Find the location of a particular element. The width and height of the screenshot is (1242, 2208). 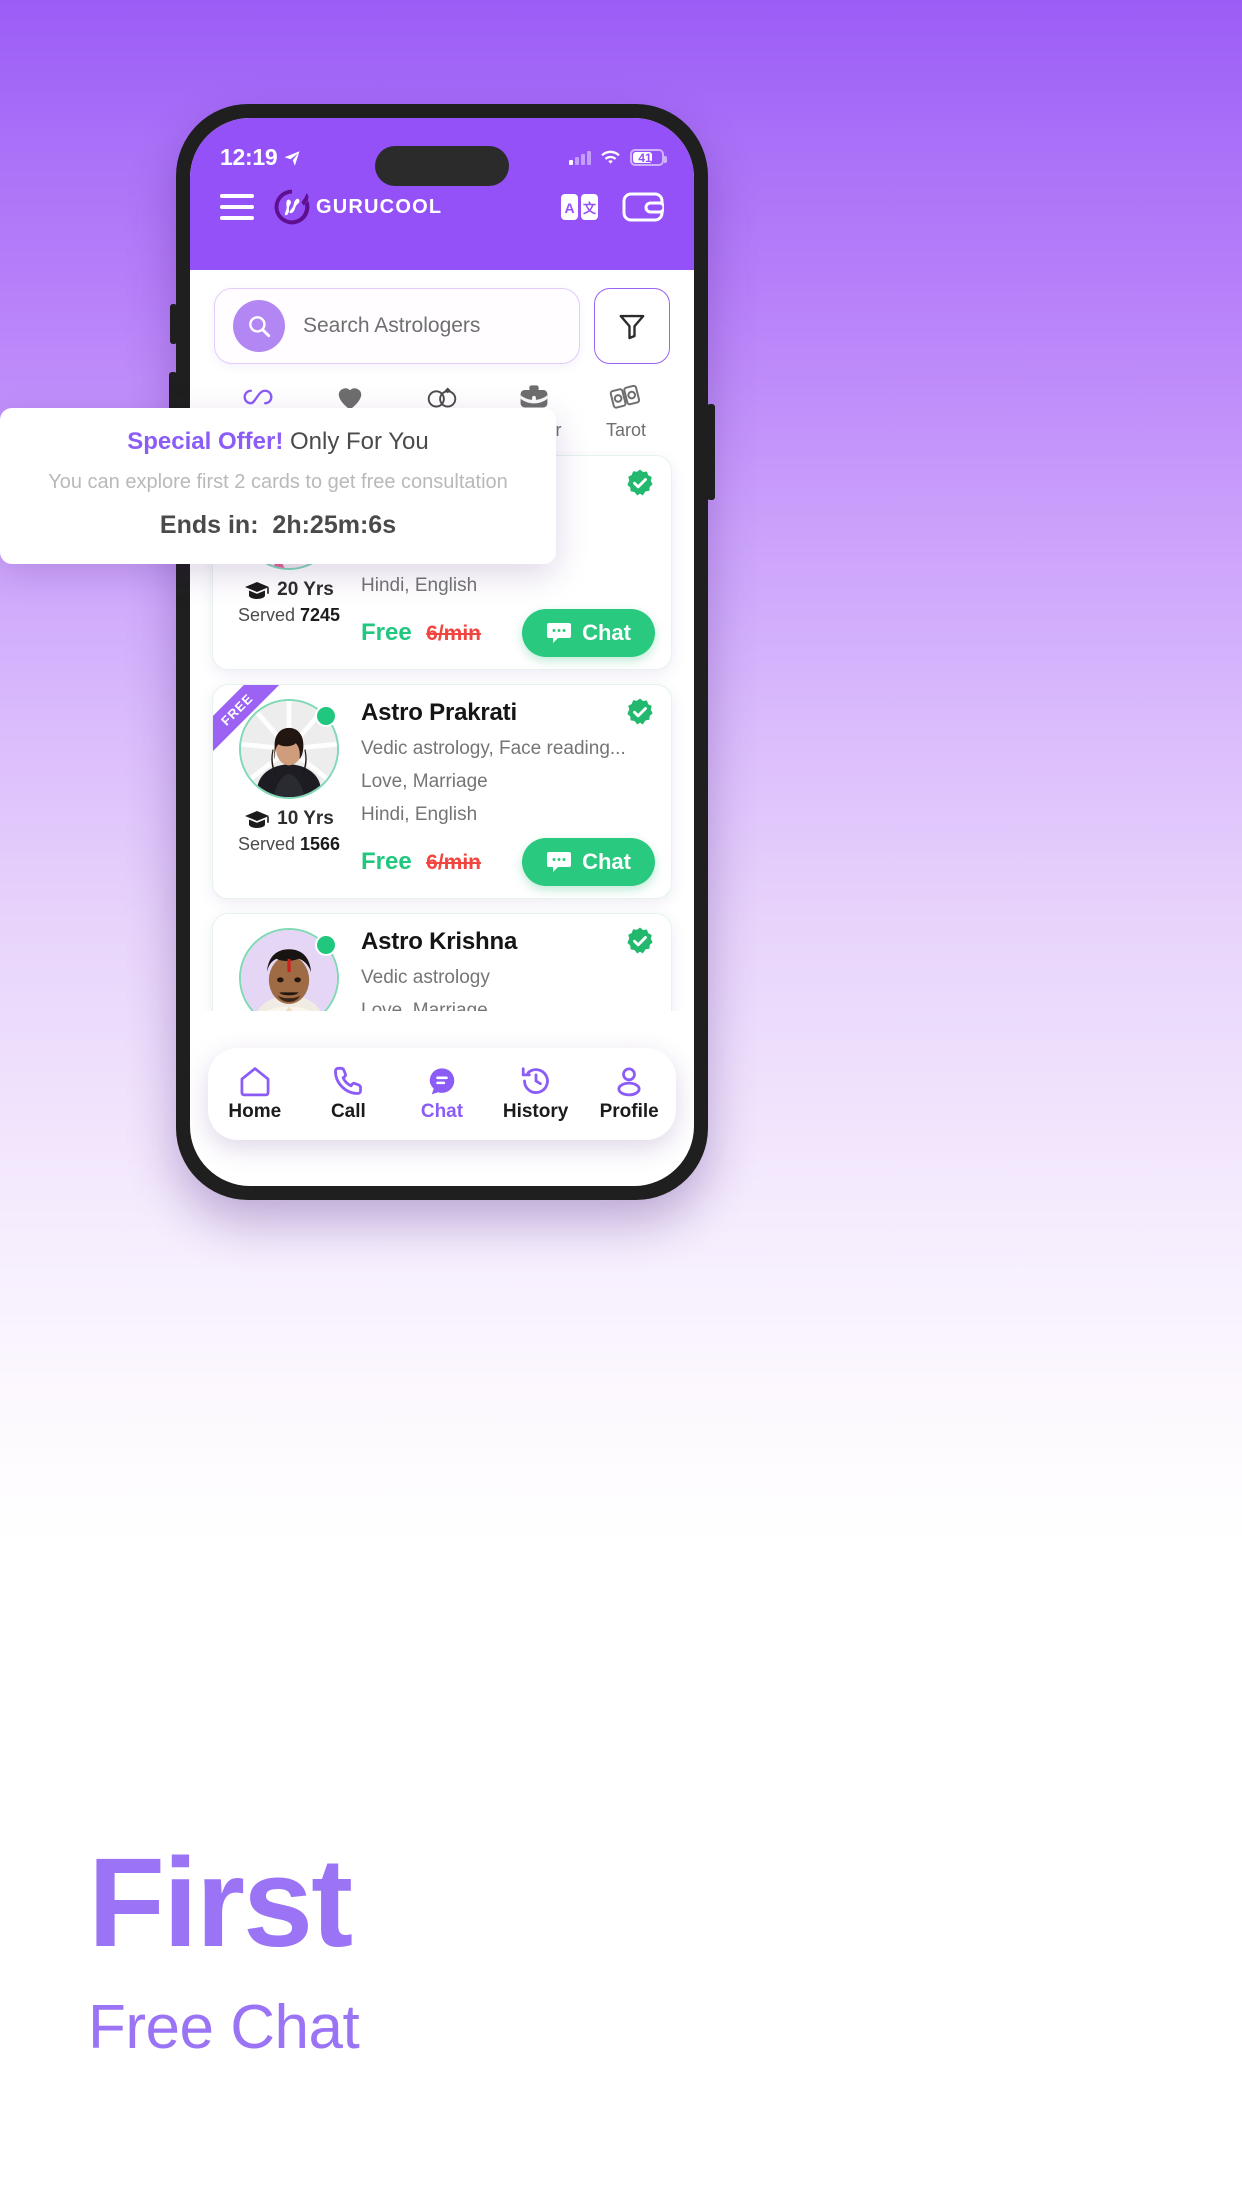

astrologer-card-left: 20 Yrs is located at coordinates (289, 969).